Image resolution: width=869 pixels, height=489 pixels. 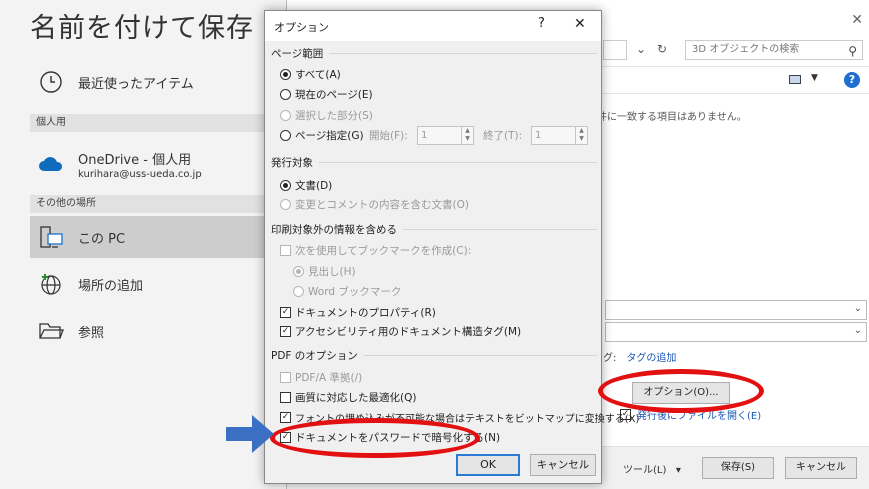 What do you see at coordinates (347, 291) in the screenshot?
I see `radio-word-bookmarks: Word ブックマーク` at bounding box center [347, 291].